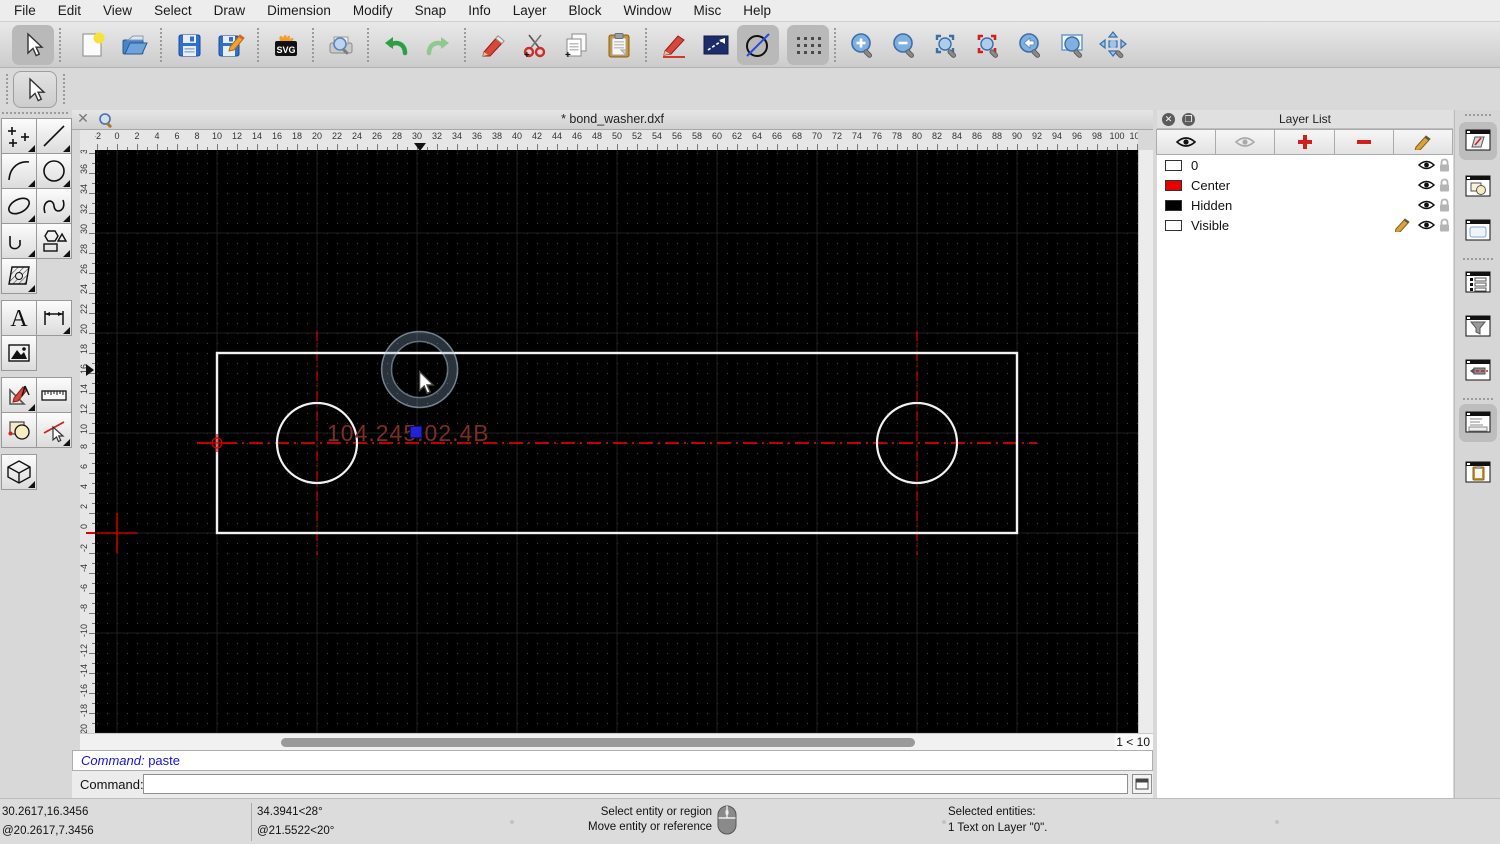  I want to click on menu-item-select: Select, so click(173, 10).